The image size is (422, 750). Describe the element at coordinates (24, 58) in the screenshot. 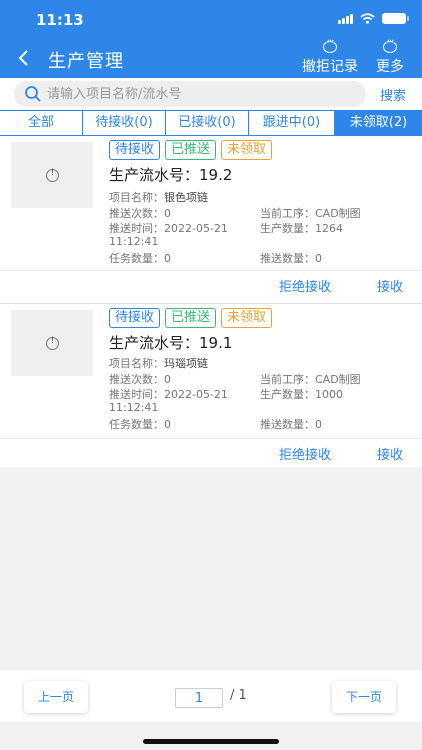

I see `back-arrow-icon` at that location.